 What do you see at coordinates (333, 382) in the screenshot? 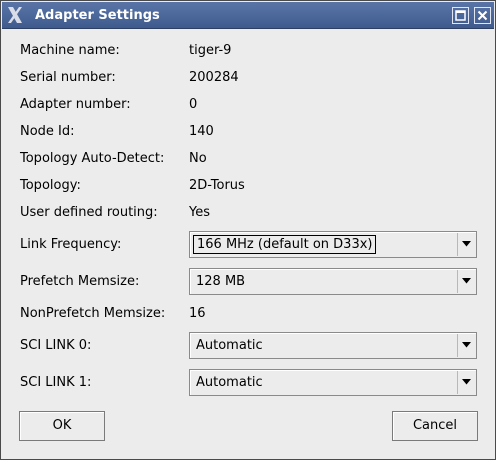
I see `sci-link-1-select: Automatic` at bounding box center [333, 382].